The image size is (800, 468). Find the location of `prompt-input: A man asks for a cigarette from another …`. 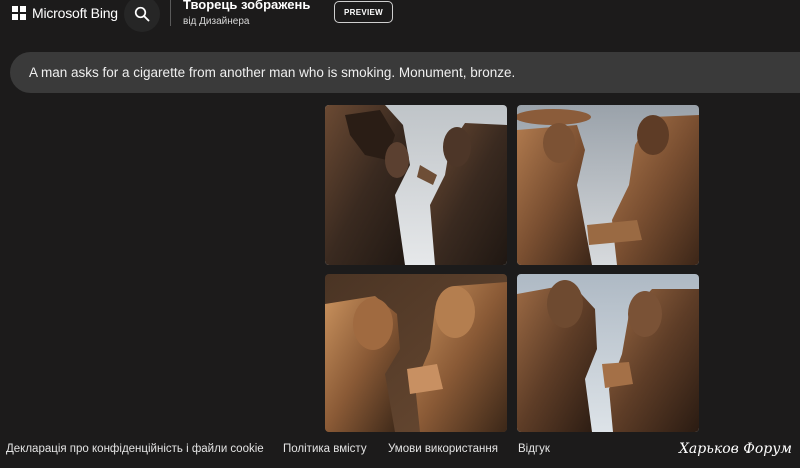

prompt-input: A man asks for a cigarette from another … is located at coordinates (405, 72).